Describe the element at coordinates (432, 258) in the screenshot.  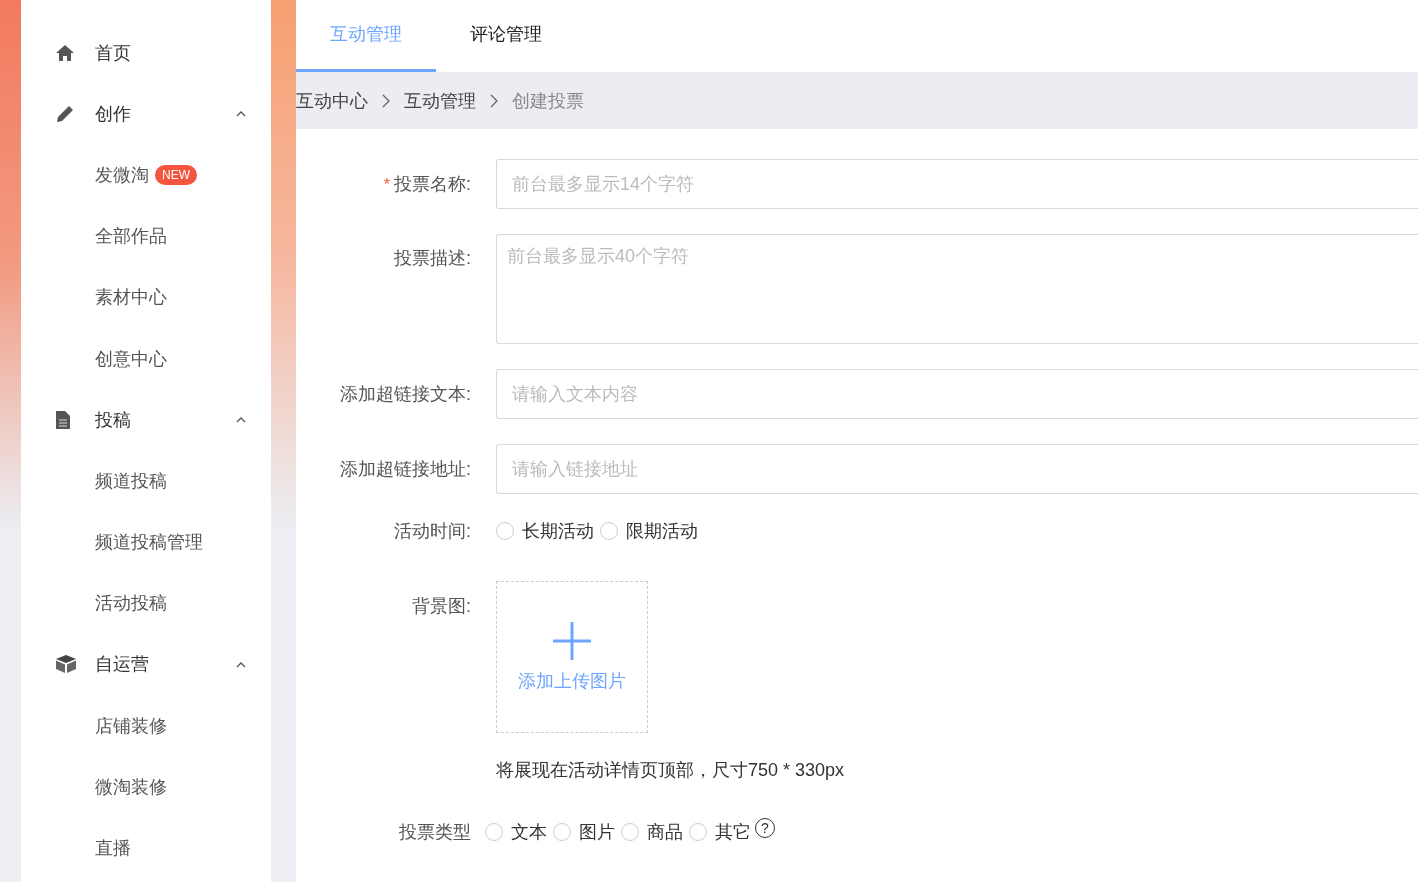
I see `field-label: 投票描述:` at that location.